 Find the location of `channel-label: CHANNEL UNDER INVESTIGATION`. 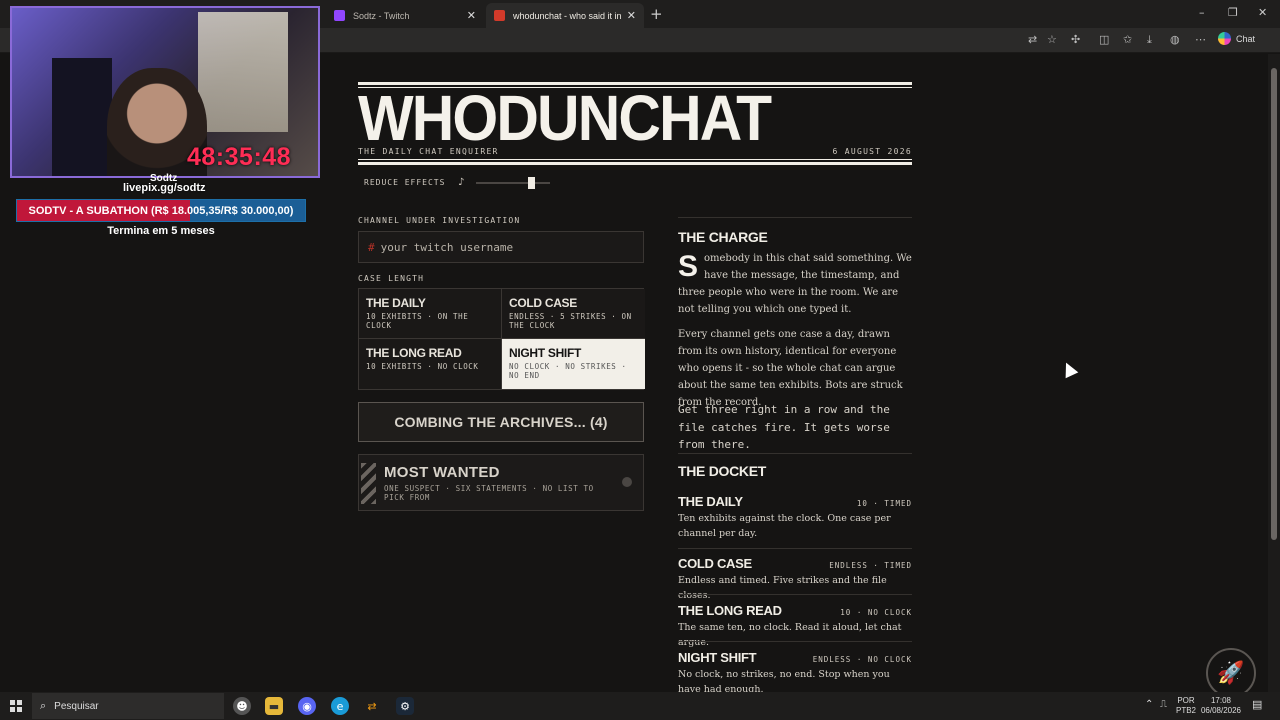

channel-label: CHANNEL UNDER INVESTIGATION is located at coordinates (439, 220).